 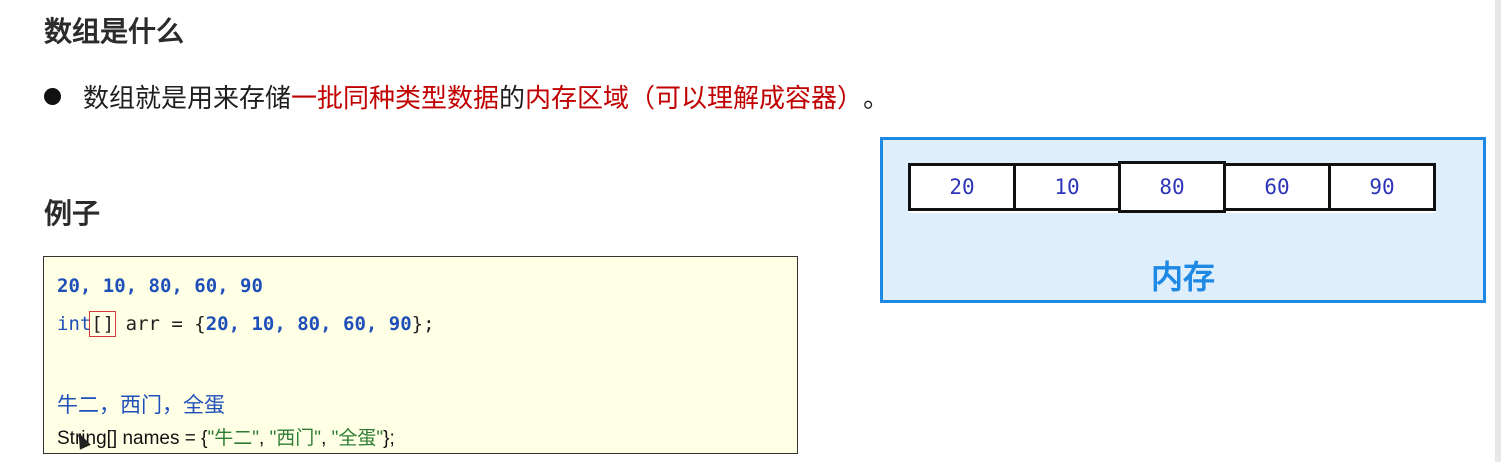 I want to click on code-decl: arr = {, so click(x=160, y=324).